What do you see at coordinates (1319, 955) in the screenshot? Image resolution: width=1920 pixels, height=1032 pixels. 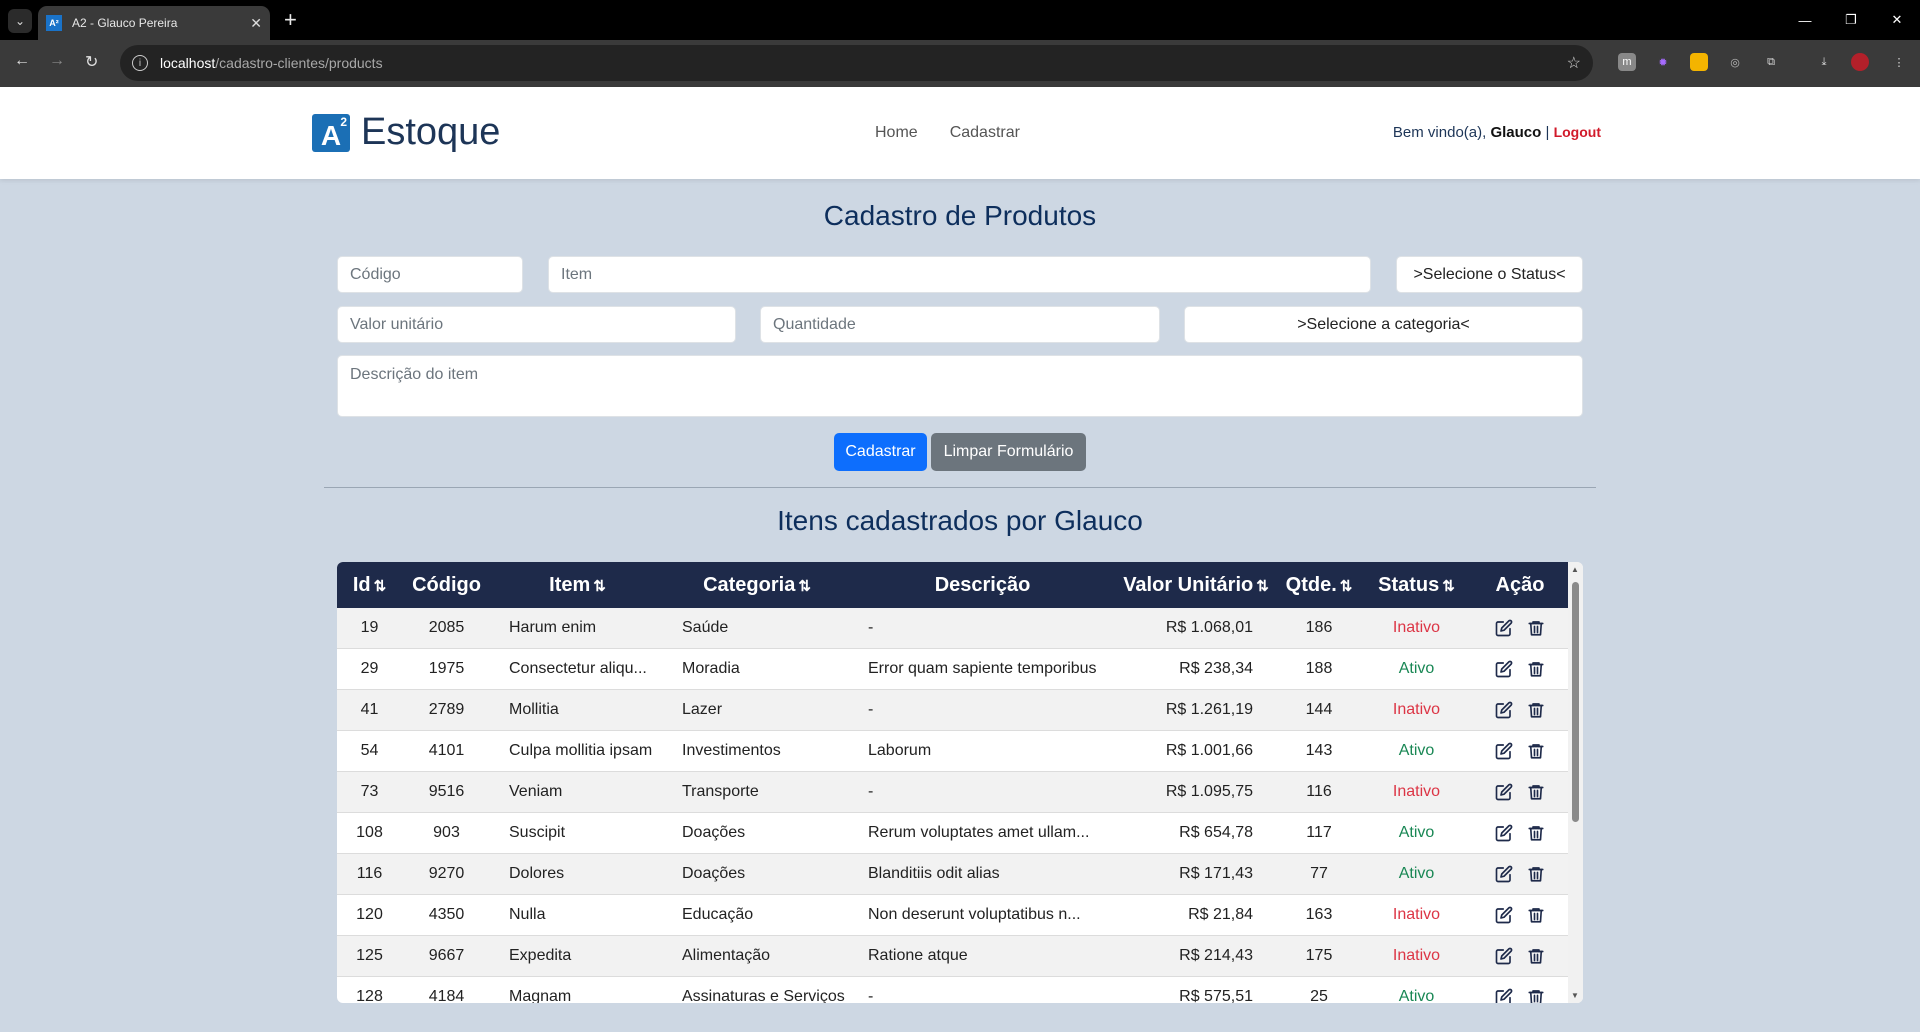 I see `cell-qtde: 175` at bounding box center [1319, 955].